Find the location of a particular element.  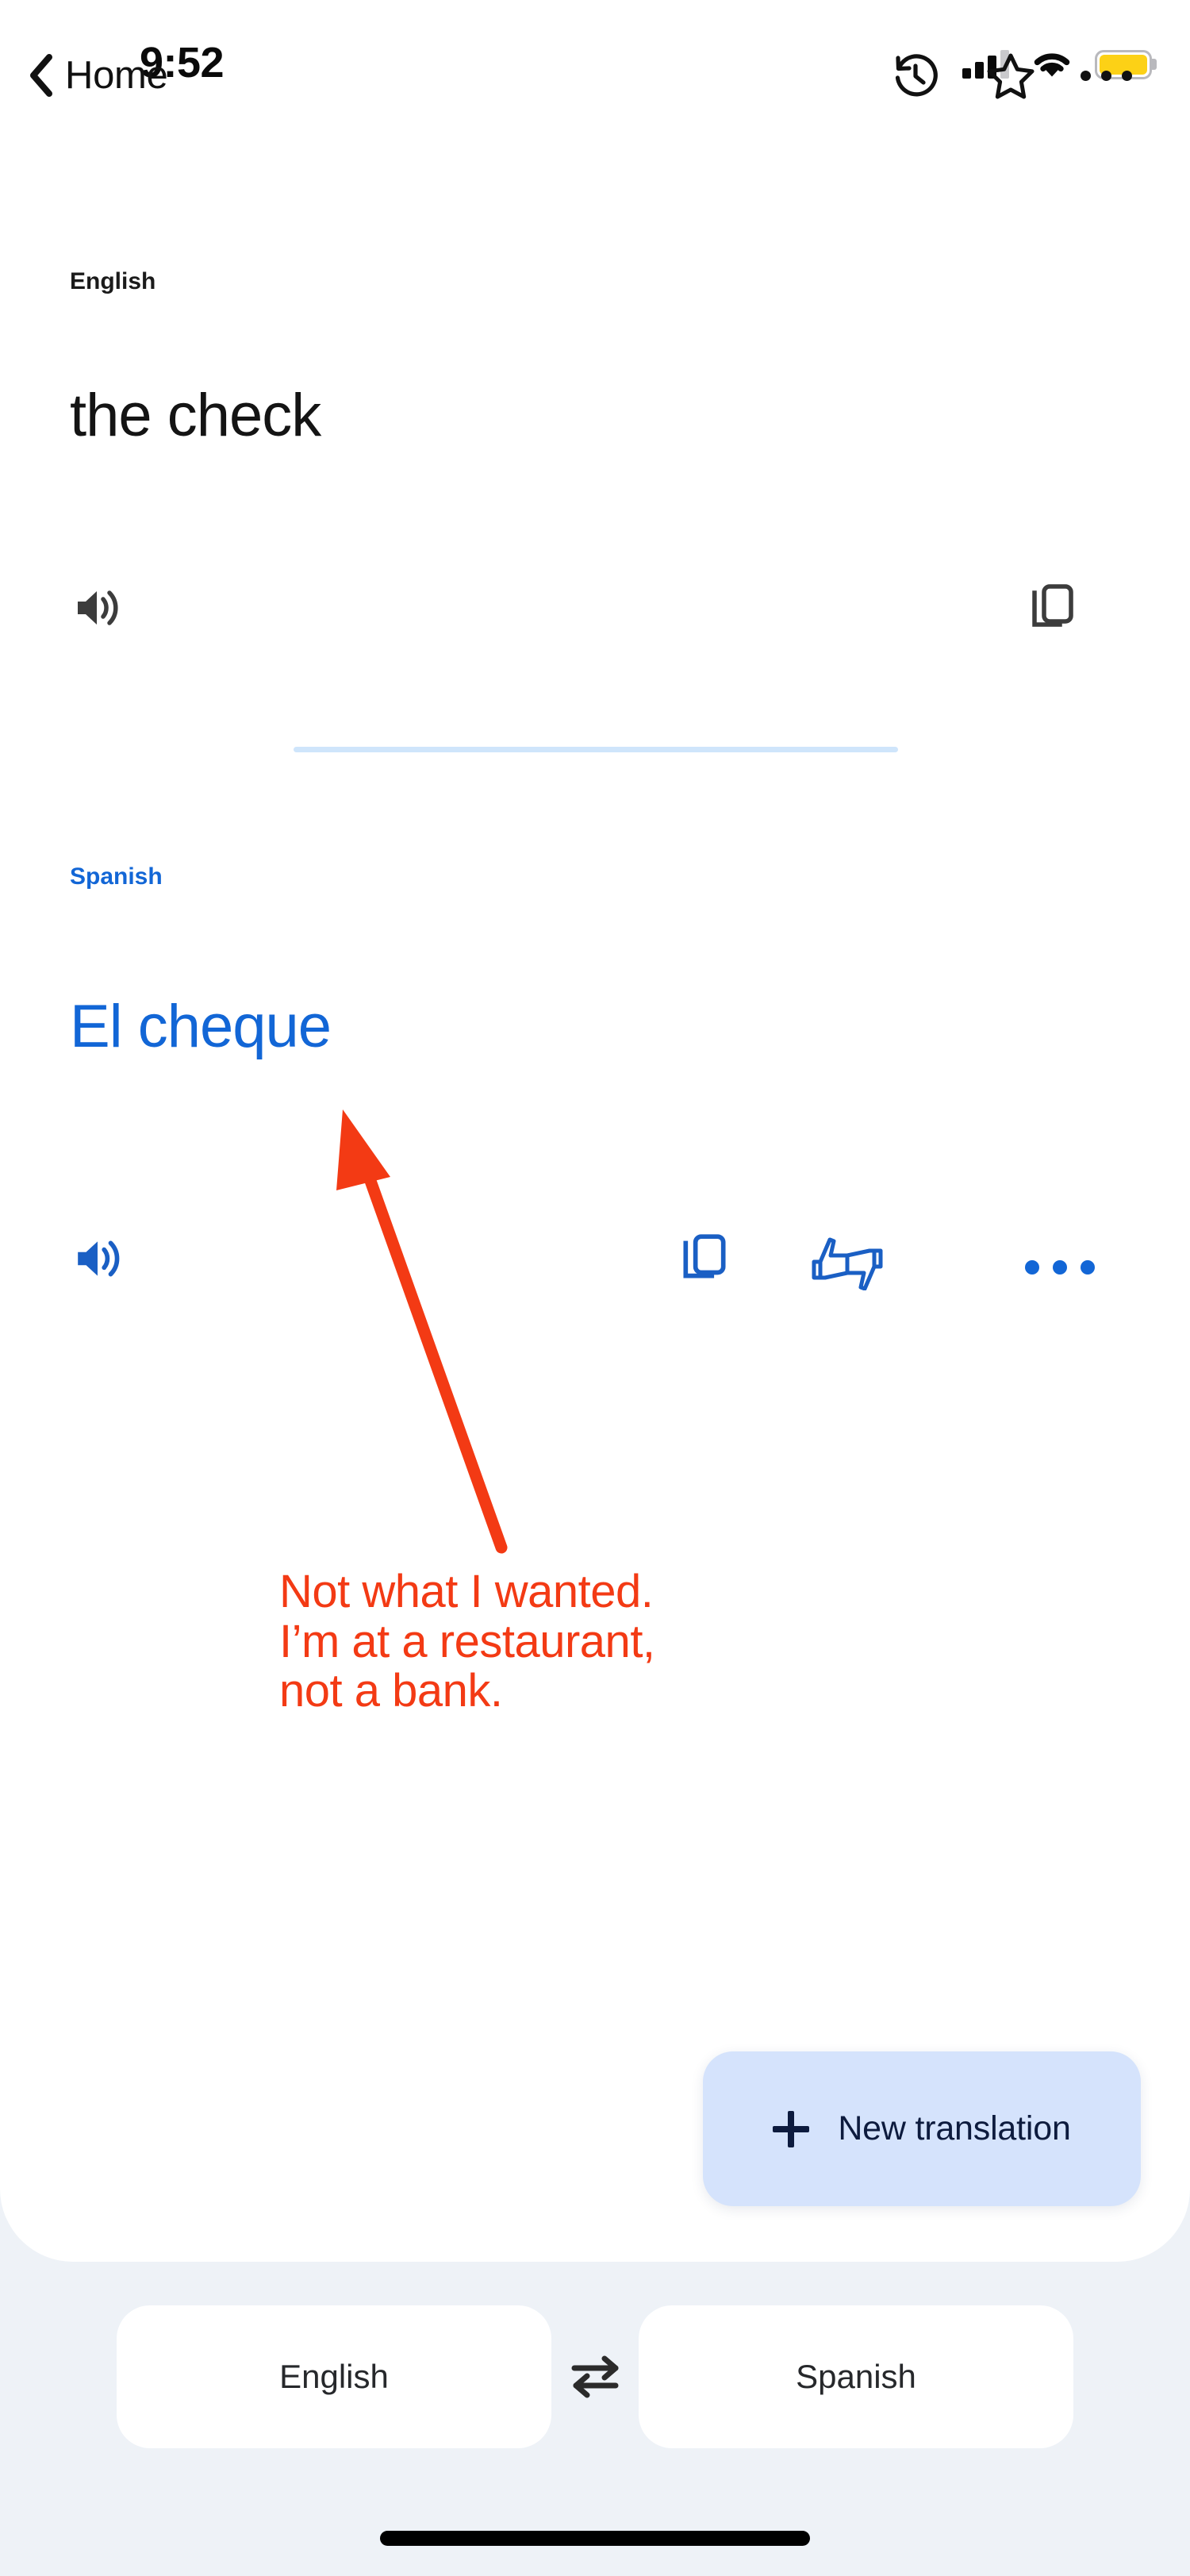

swap-horizontal-icon is located at coordinates (595, 2376).